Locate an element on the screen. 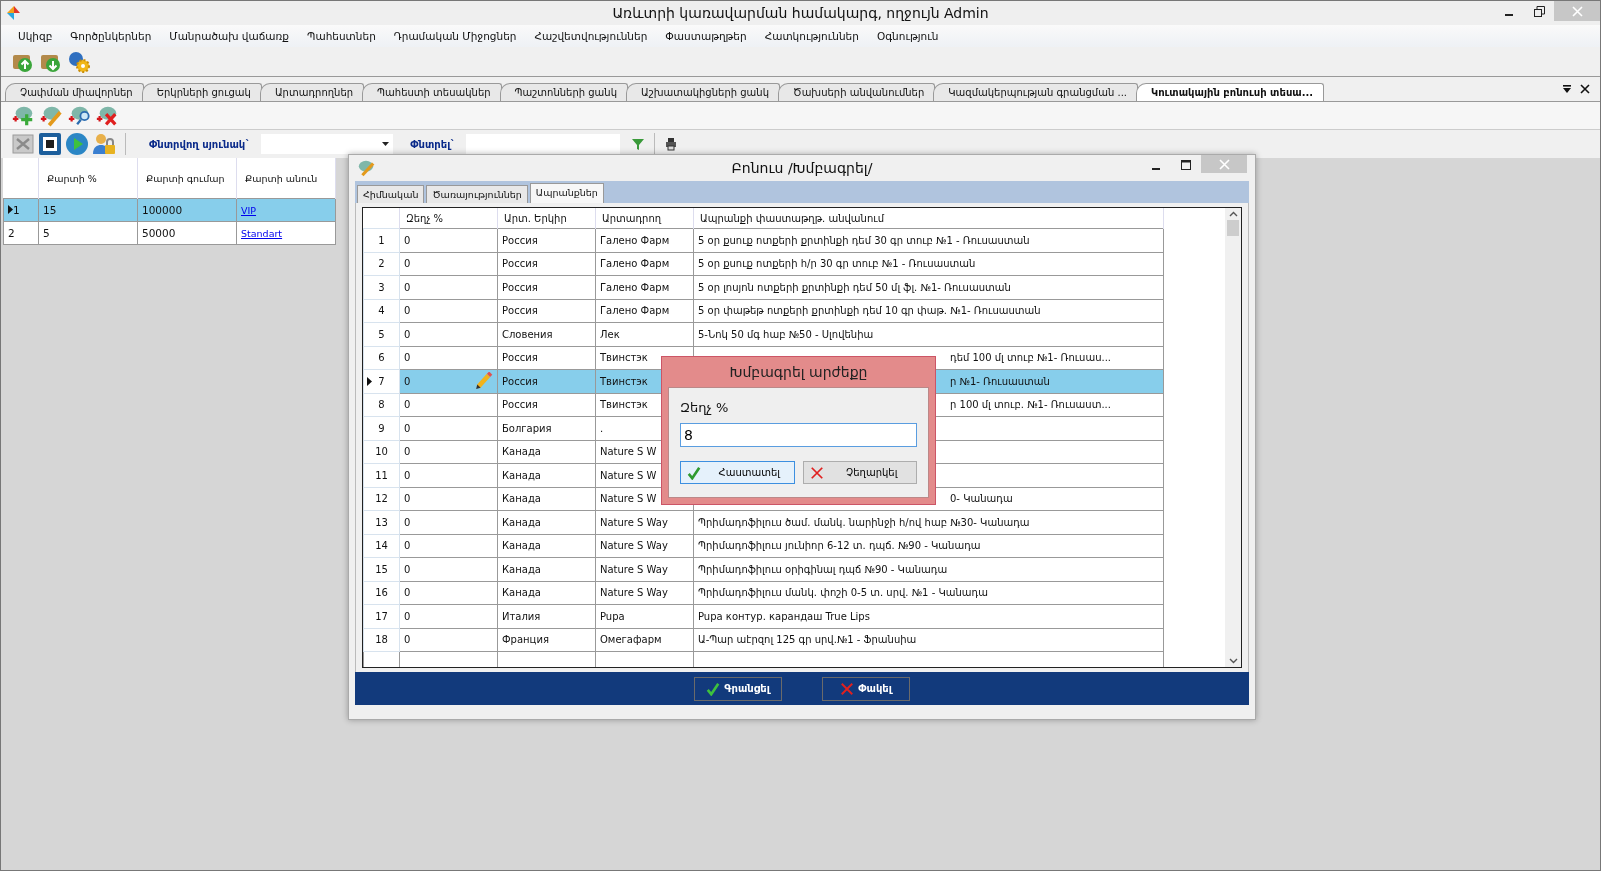  pencil-icon is located at coordinates (484, 381).